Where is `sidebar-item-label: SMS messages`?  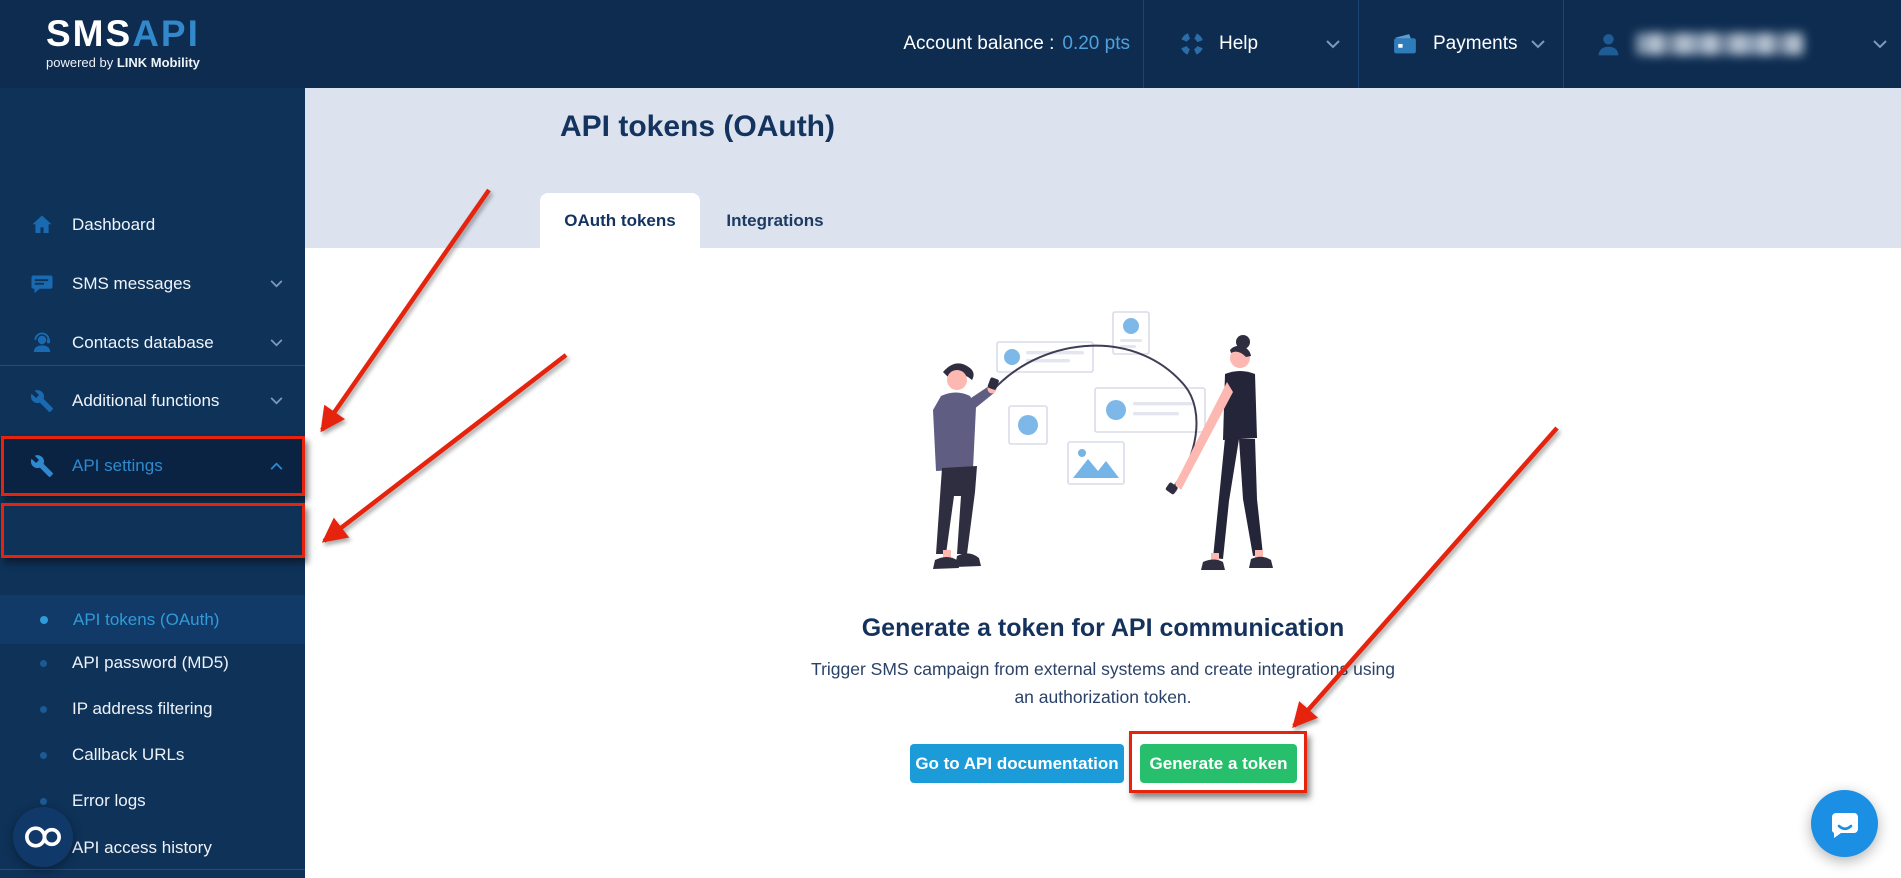 sidebar-item-label: SMS messages is located at coordinates (132, 283).